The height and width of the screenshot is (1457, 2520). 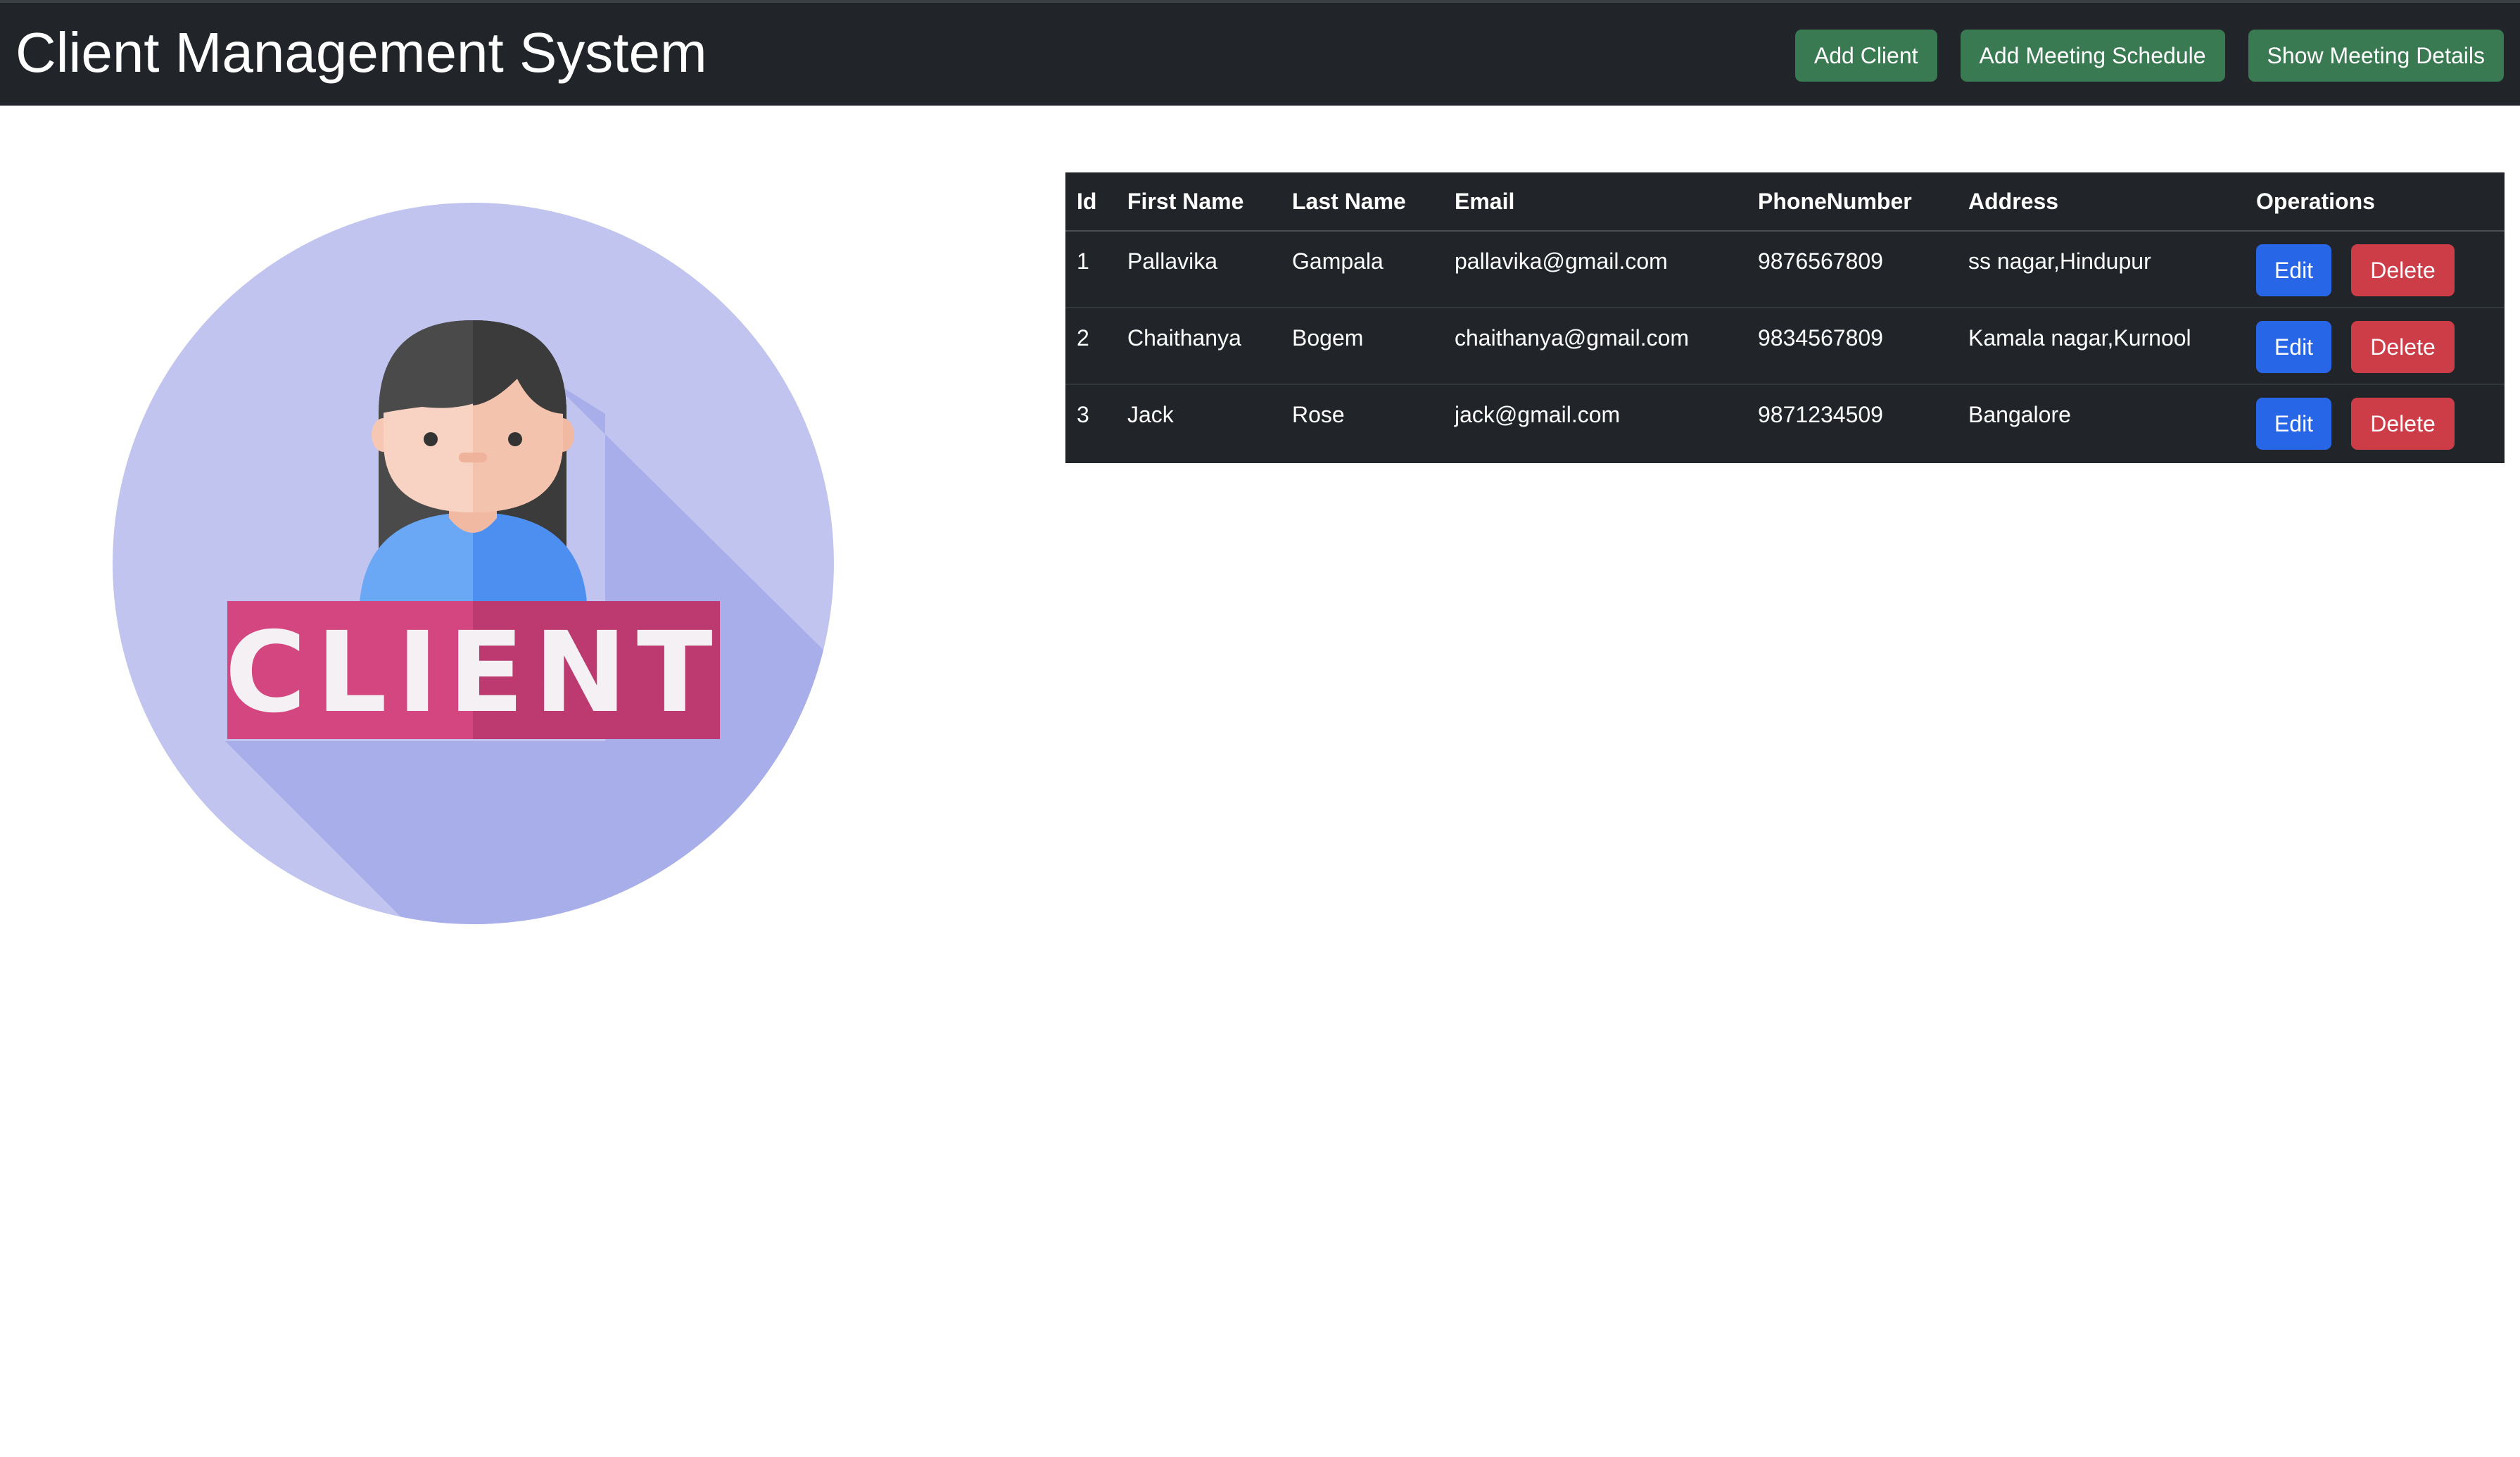 I want to click on client-illustration: CLIENT, so click(x=473, y=563).